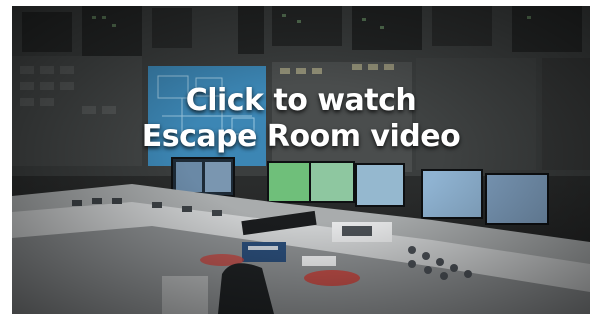 This screenshot has width=602, height=318. Describe the element at coordinates (301, 136) in the screenshot. I see `overlay-title-line2: Escape Room video` at that location.